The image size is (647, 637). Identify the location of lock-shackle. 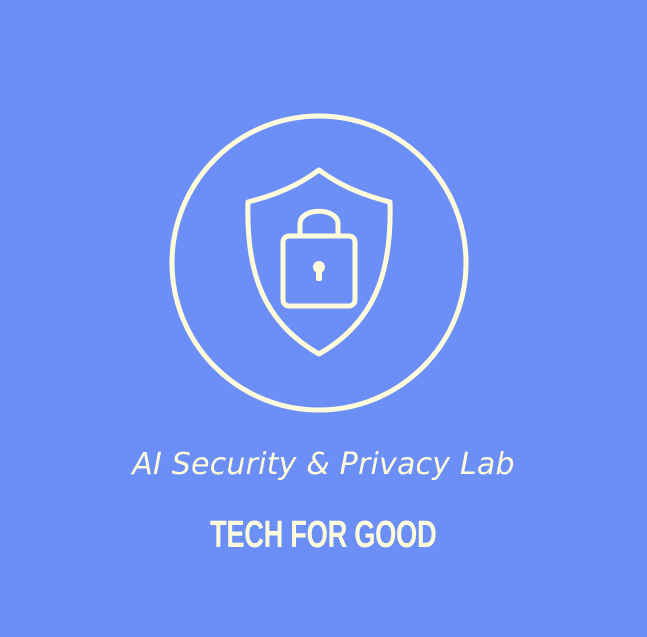
(319, 223).